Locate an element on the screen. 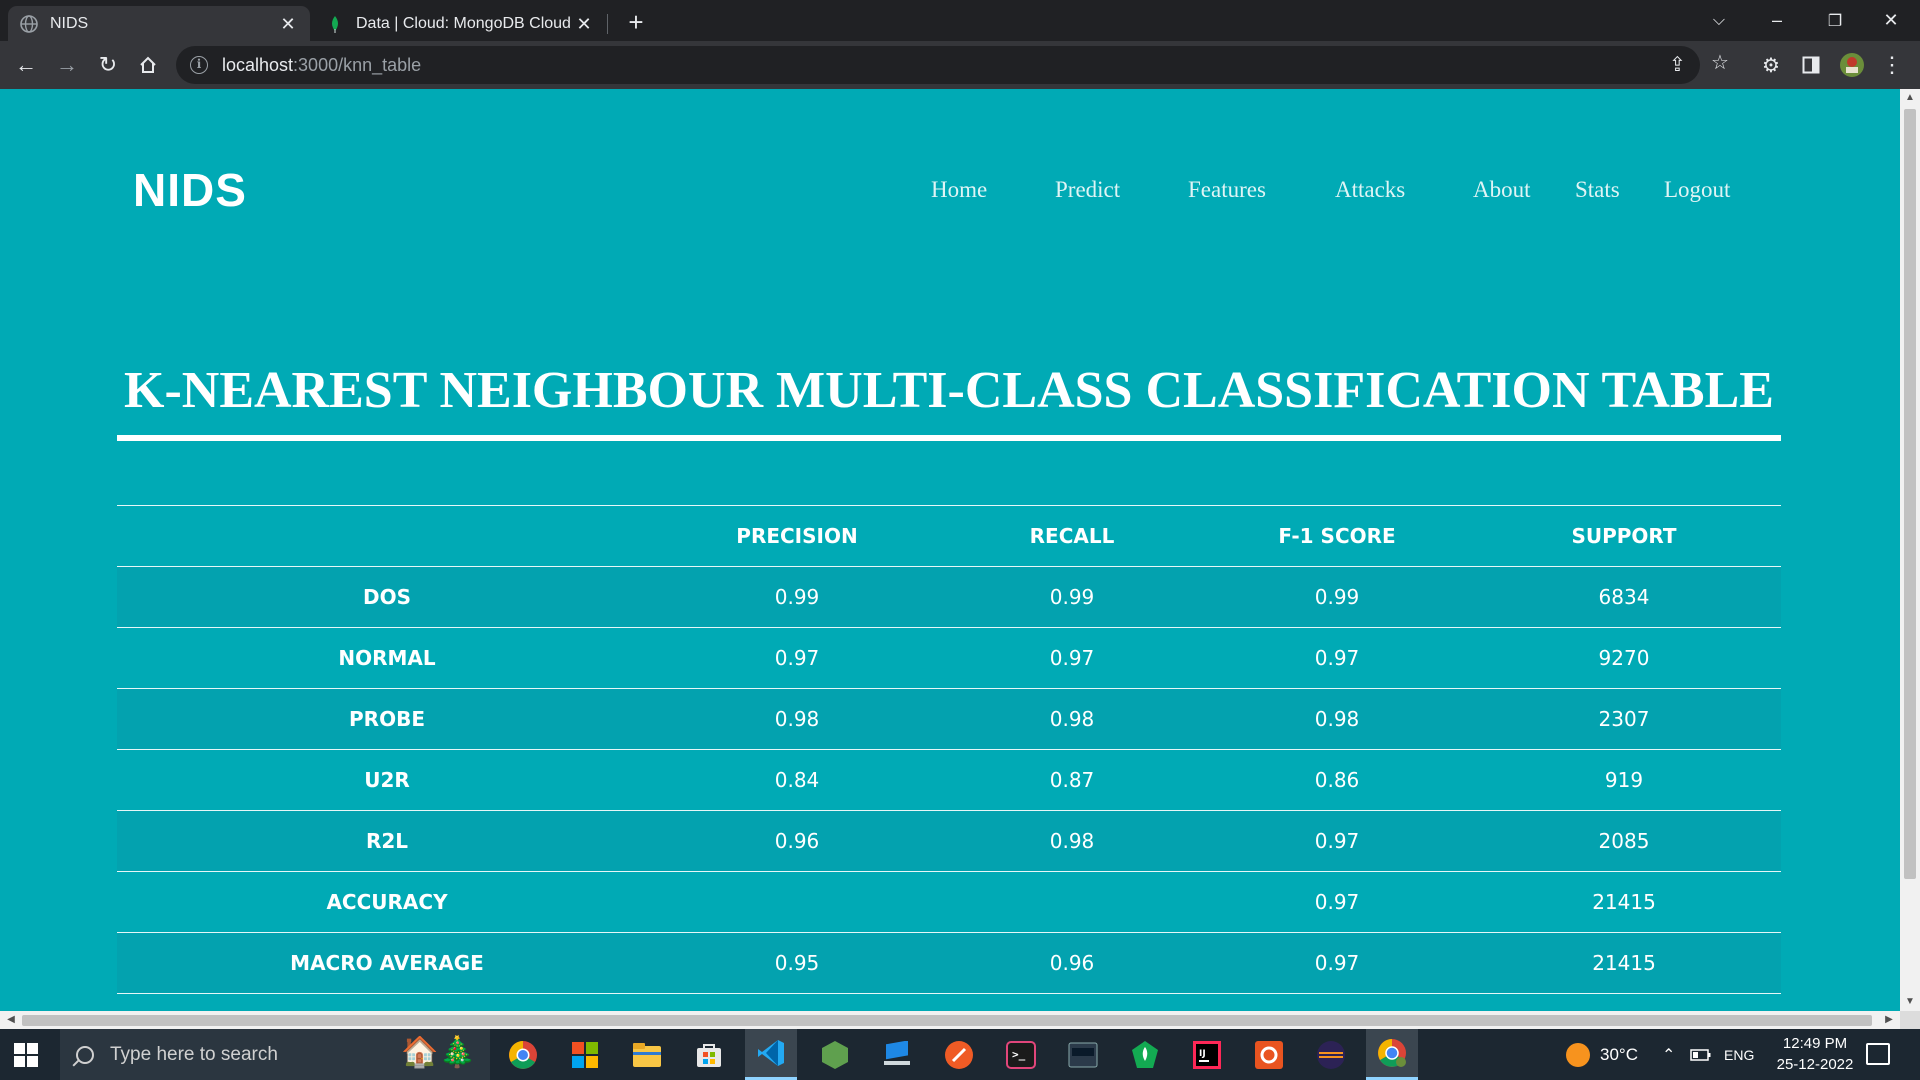  nodejs-icon is located at coordinates (835, 1055).